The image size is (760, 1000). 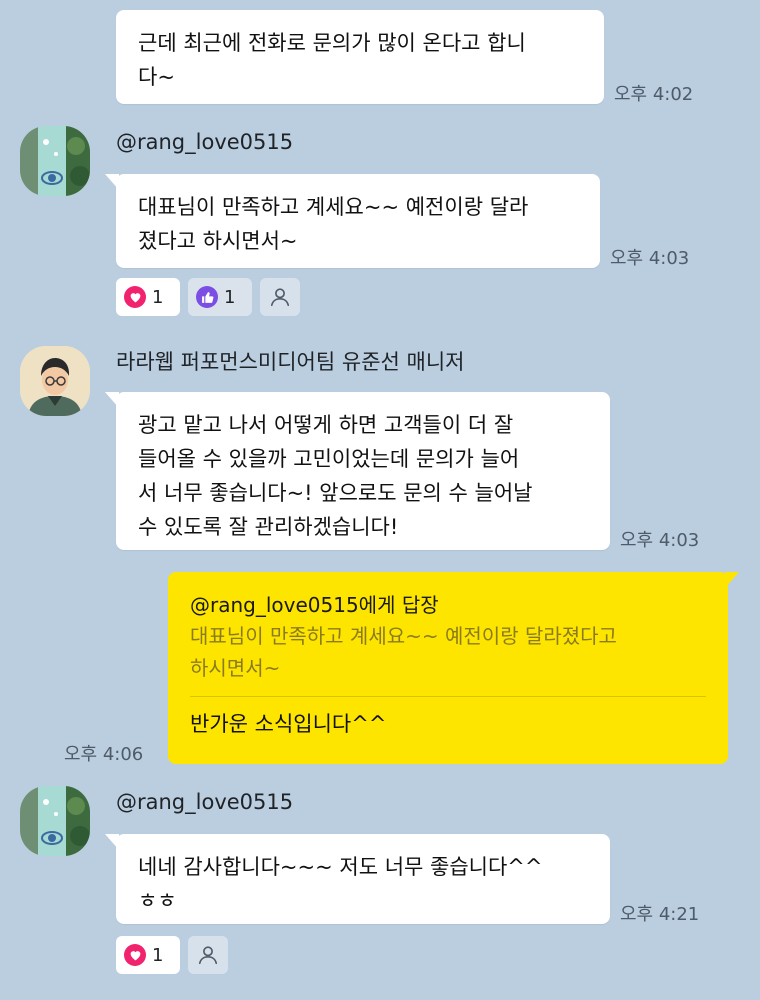 What do you see at coordinates (288, 724) in the screenshot?
I see `reply-text: 반가운 소식입니다^^` at bounding box center [288, 724].